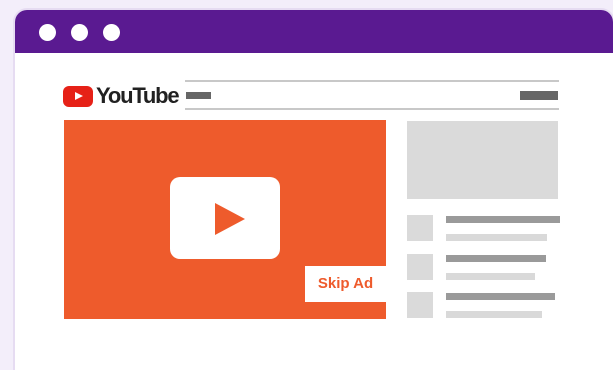 This screenshot has width=613, height=370. I want to click on play-icon, so click(230, 219).